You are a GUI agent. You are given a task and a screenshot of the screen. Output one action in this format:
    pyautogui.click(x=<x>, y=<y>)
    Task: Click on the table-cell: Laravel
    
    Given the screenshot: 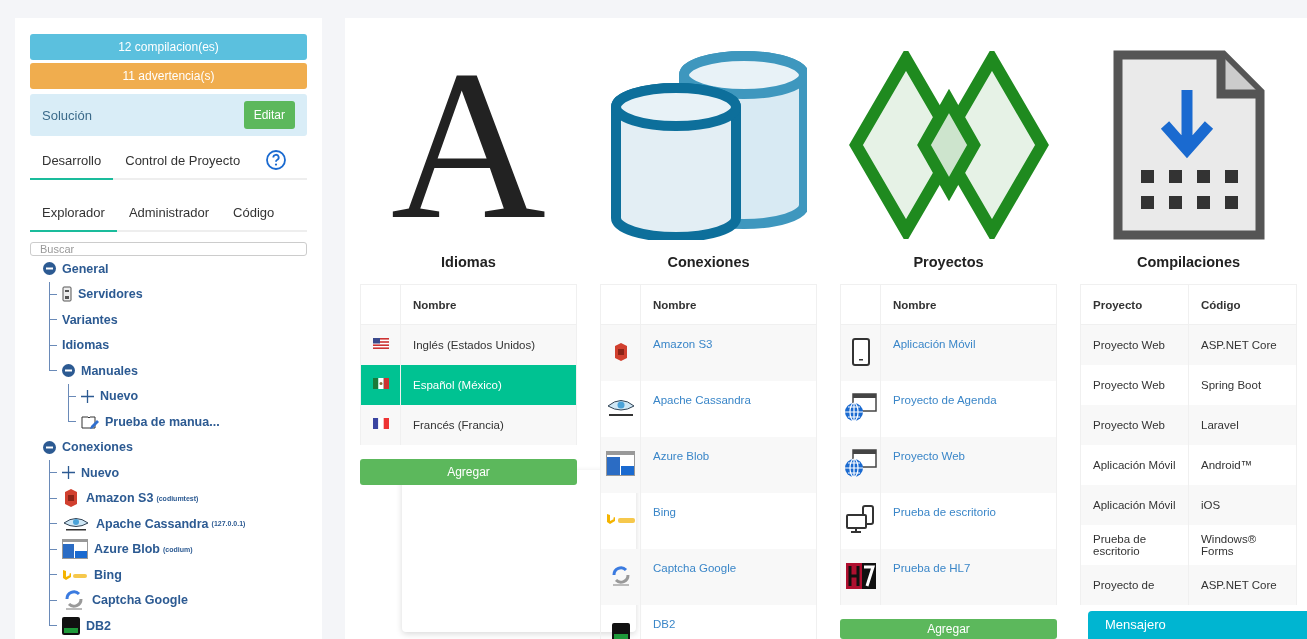 What is the action you would take?
    pyautogui.click(x=1220, y=424)
    